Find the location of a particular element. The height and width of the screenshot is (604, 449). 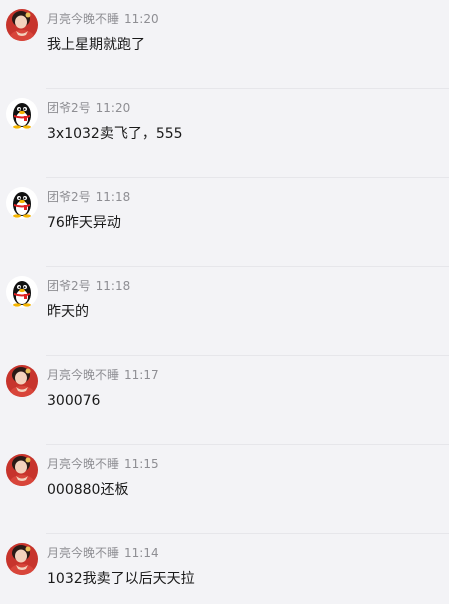

message-meta: 月亮今晚不睡 11:20 is located at coordinates (103, 19).